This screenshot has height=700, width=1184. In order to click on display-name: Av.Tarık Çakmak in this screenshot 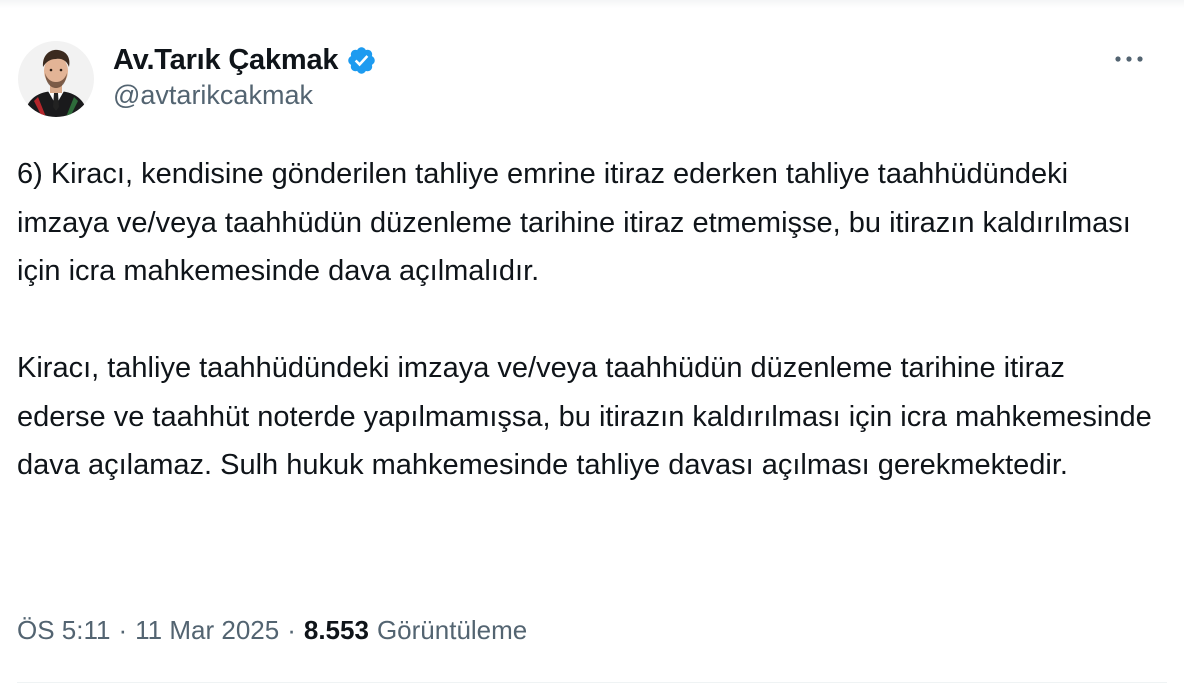, I will do `click(226, 60)`.